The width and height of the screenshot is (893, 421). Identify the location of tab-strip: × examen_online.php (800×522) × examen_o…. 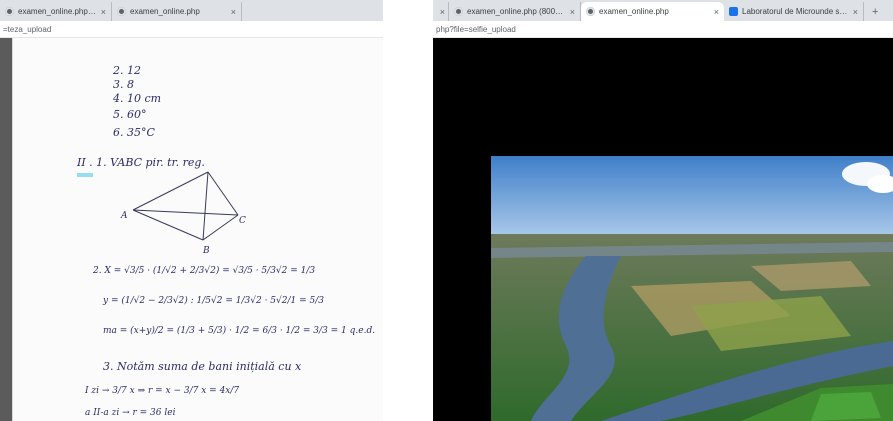
(663, 10).